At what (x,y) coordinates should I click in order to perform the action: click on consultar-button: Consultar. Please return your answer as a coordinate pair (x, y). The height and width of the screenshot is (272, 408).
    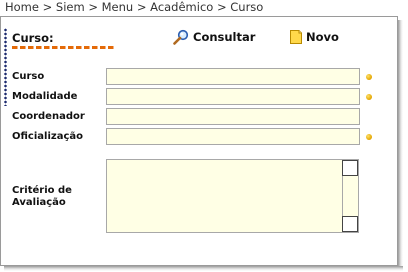
    Looking at the image, I should click on (213, 37).